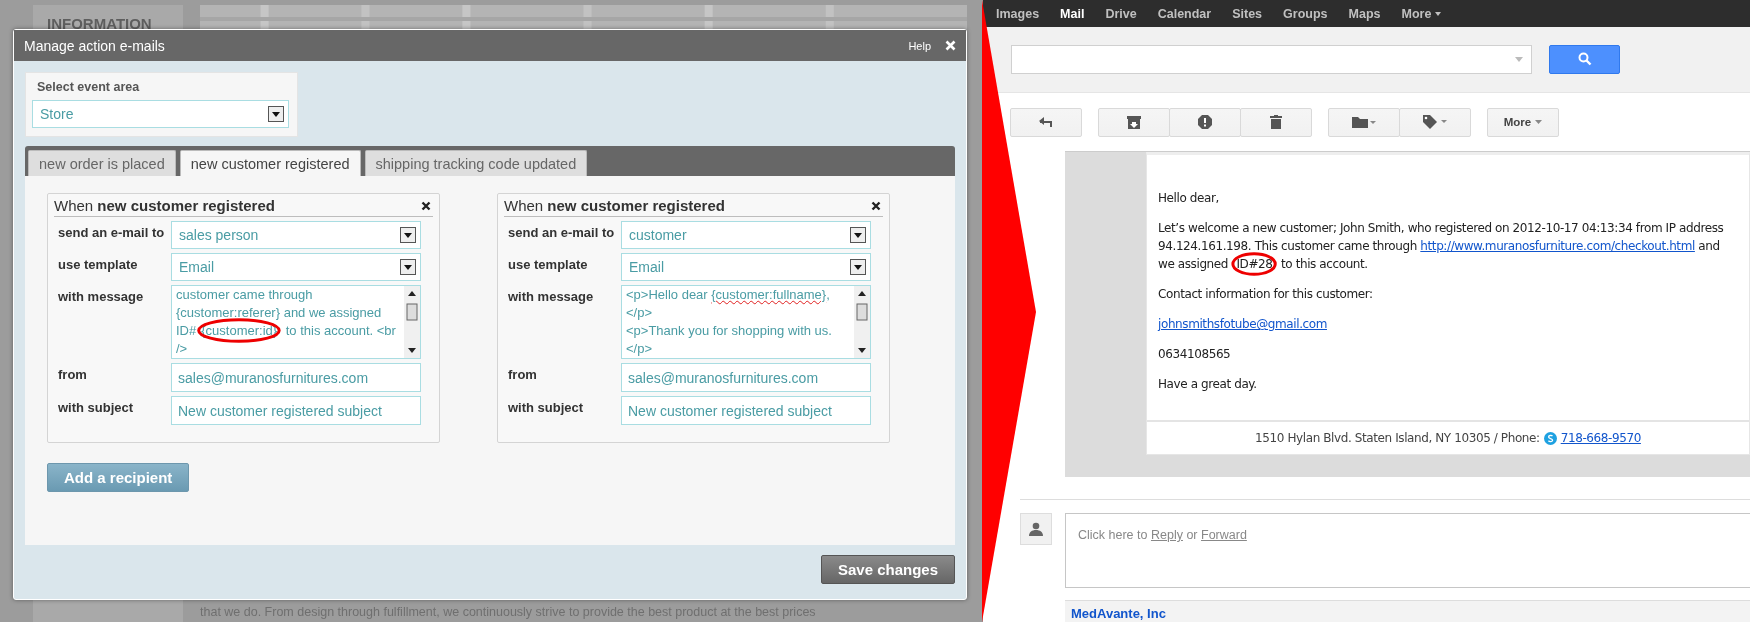  I want to click on message-line: />, so click(182, 349).